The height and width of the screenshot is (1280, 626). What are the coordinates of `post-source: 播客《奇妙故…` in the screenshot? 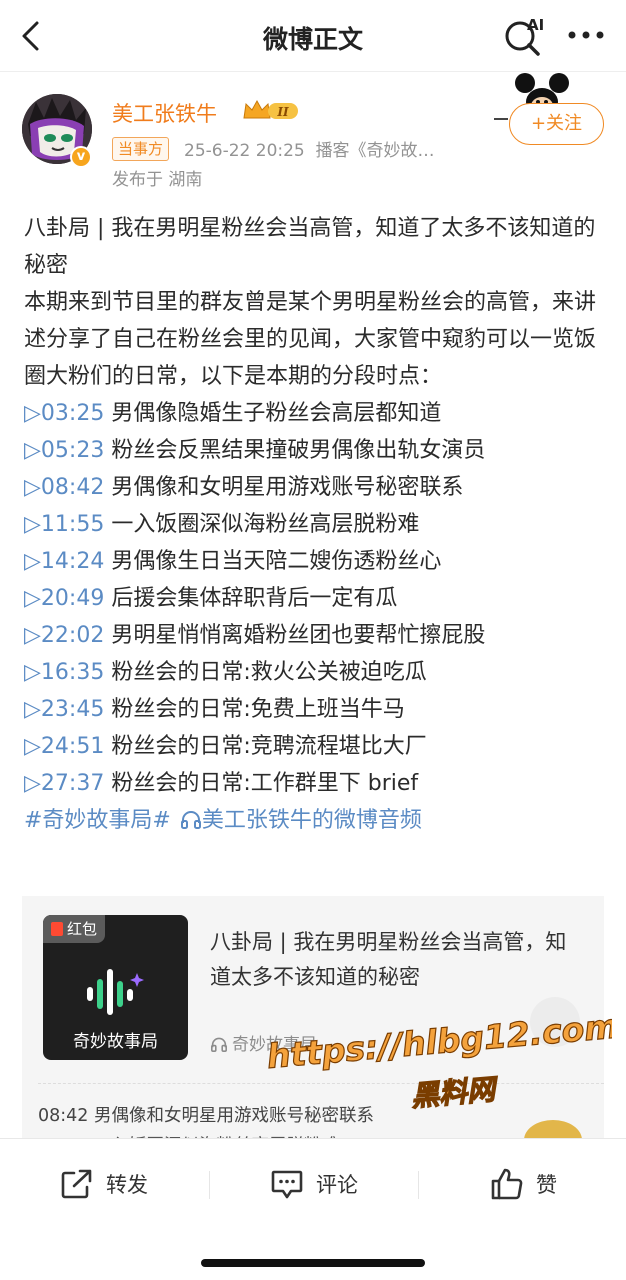 It's located at (375, 151).